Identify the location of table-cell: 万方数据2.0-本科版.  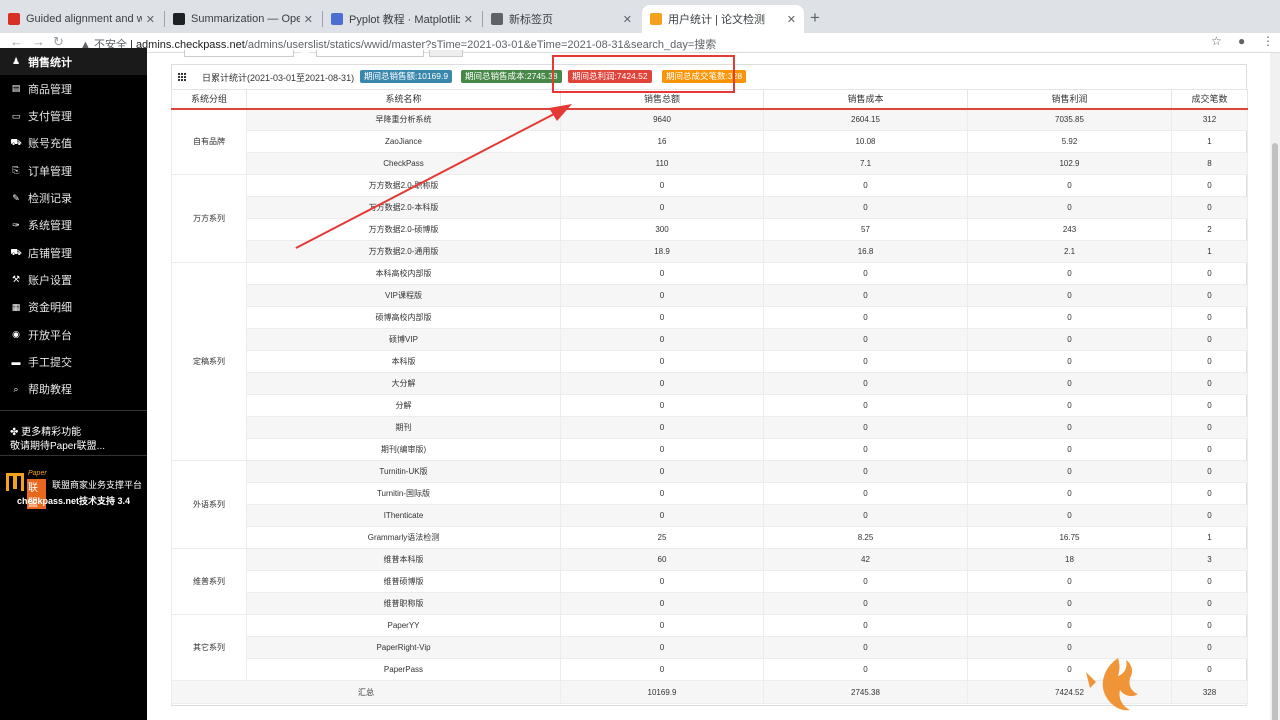
(403, 207).